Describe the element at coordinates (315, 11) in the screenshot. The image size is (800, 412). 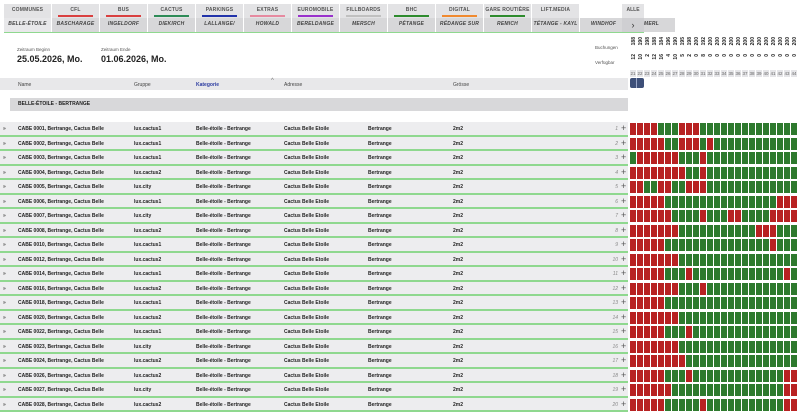
I see `tab-6: EUROMOBILE` at that location.